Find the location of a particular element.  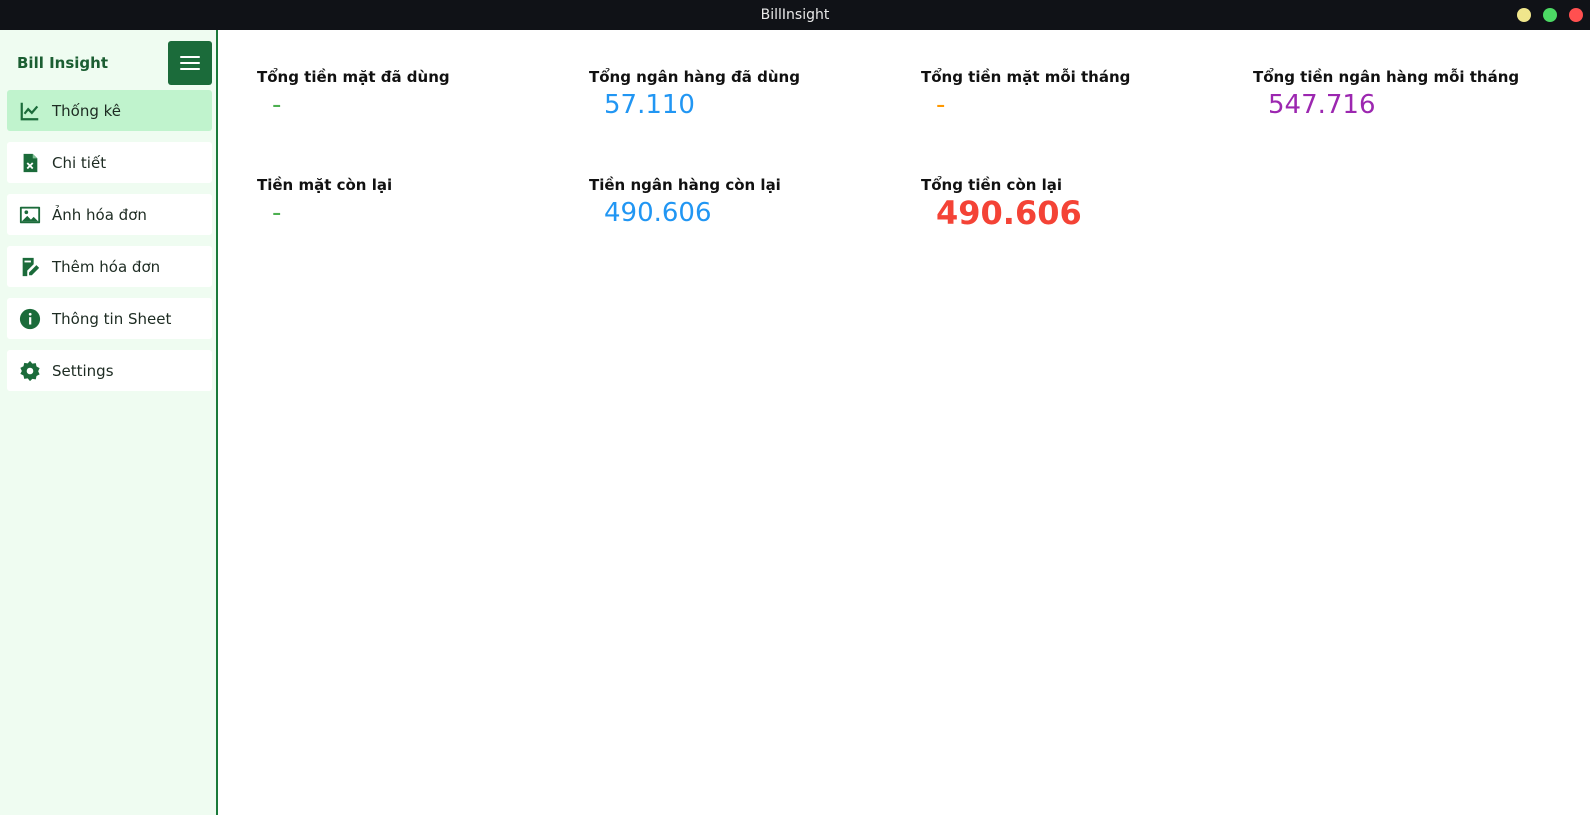

image-icon is located at coordinates (30, 215).